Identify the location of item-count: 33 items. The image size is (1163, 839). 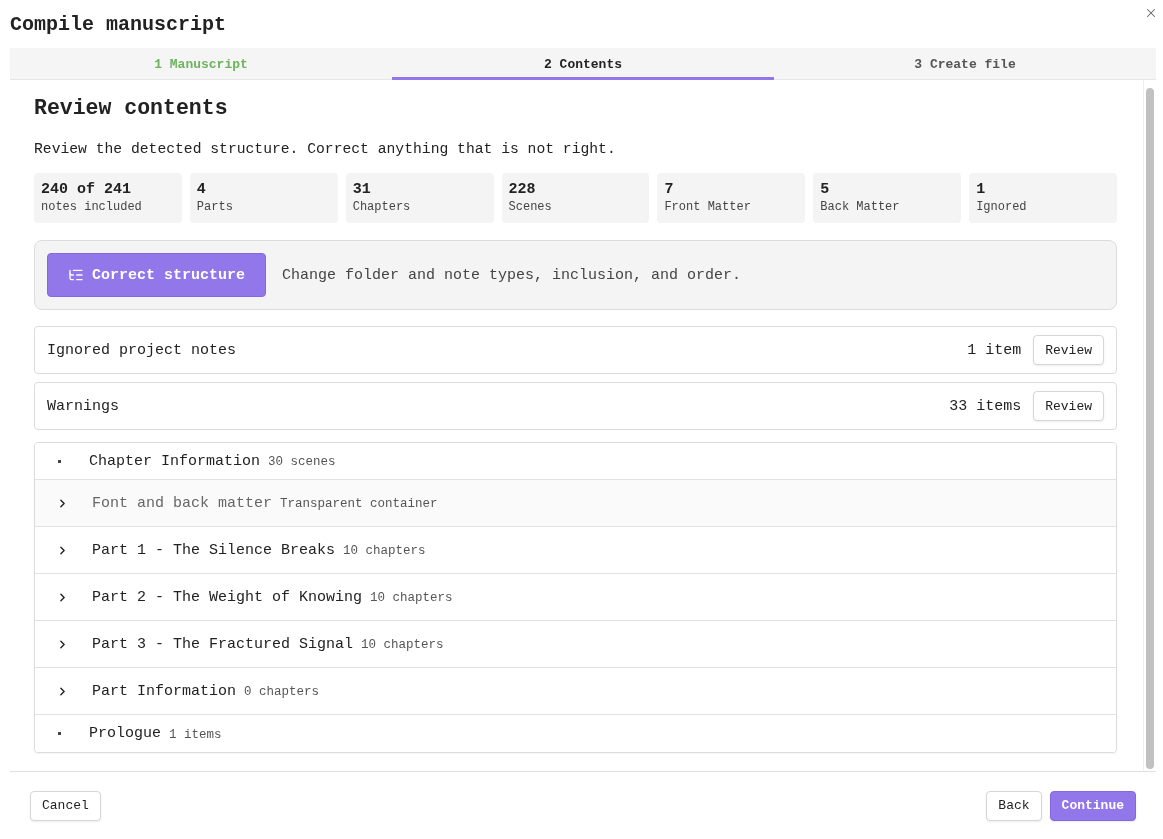
(985, 406).